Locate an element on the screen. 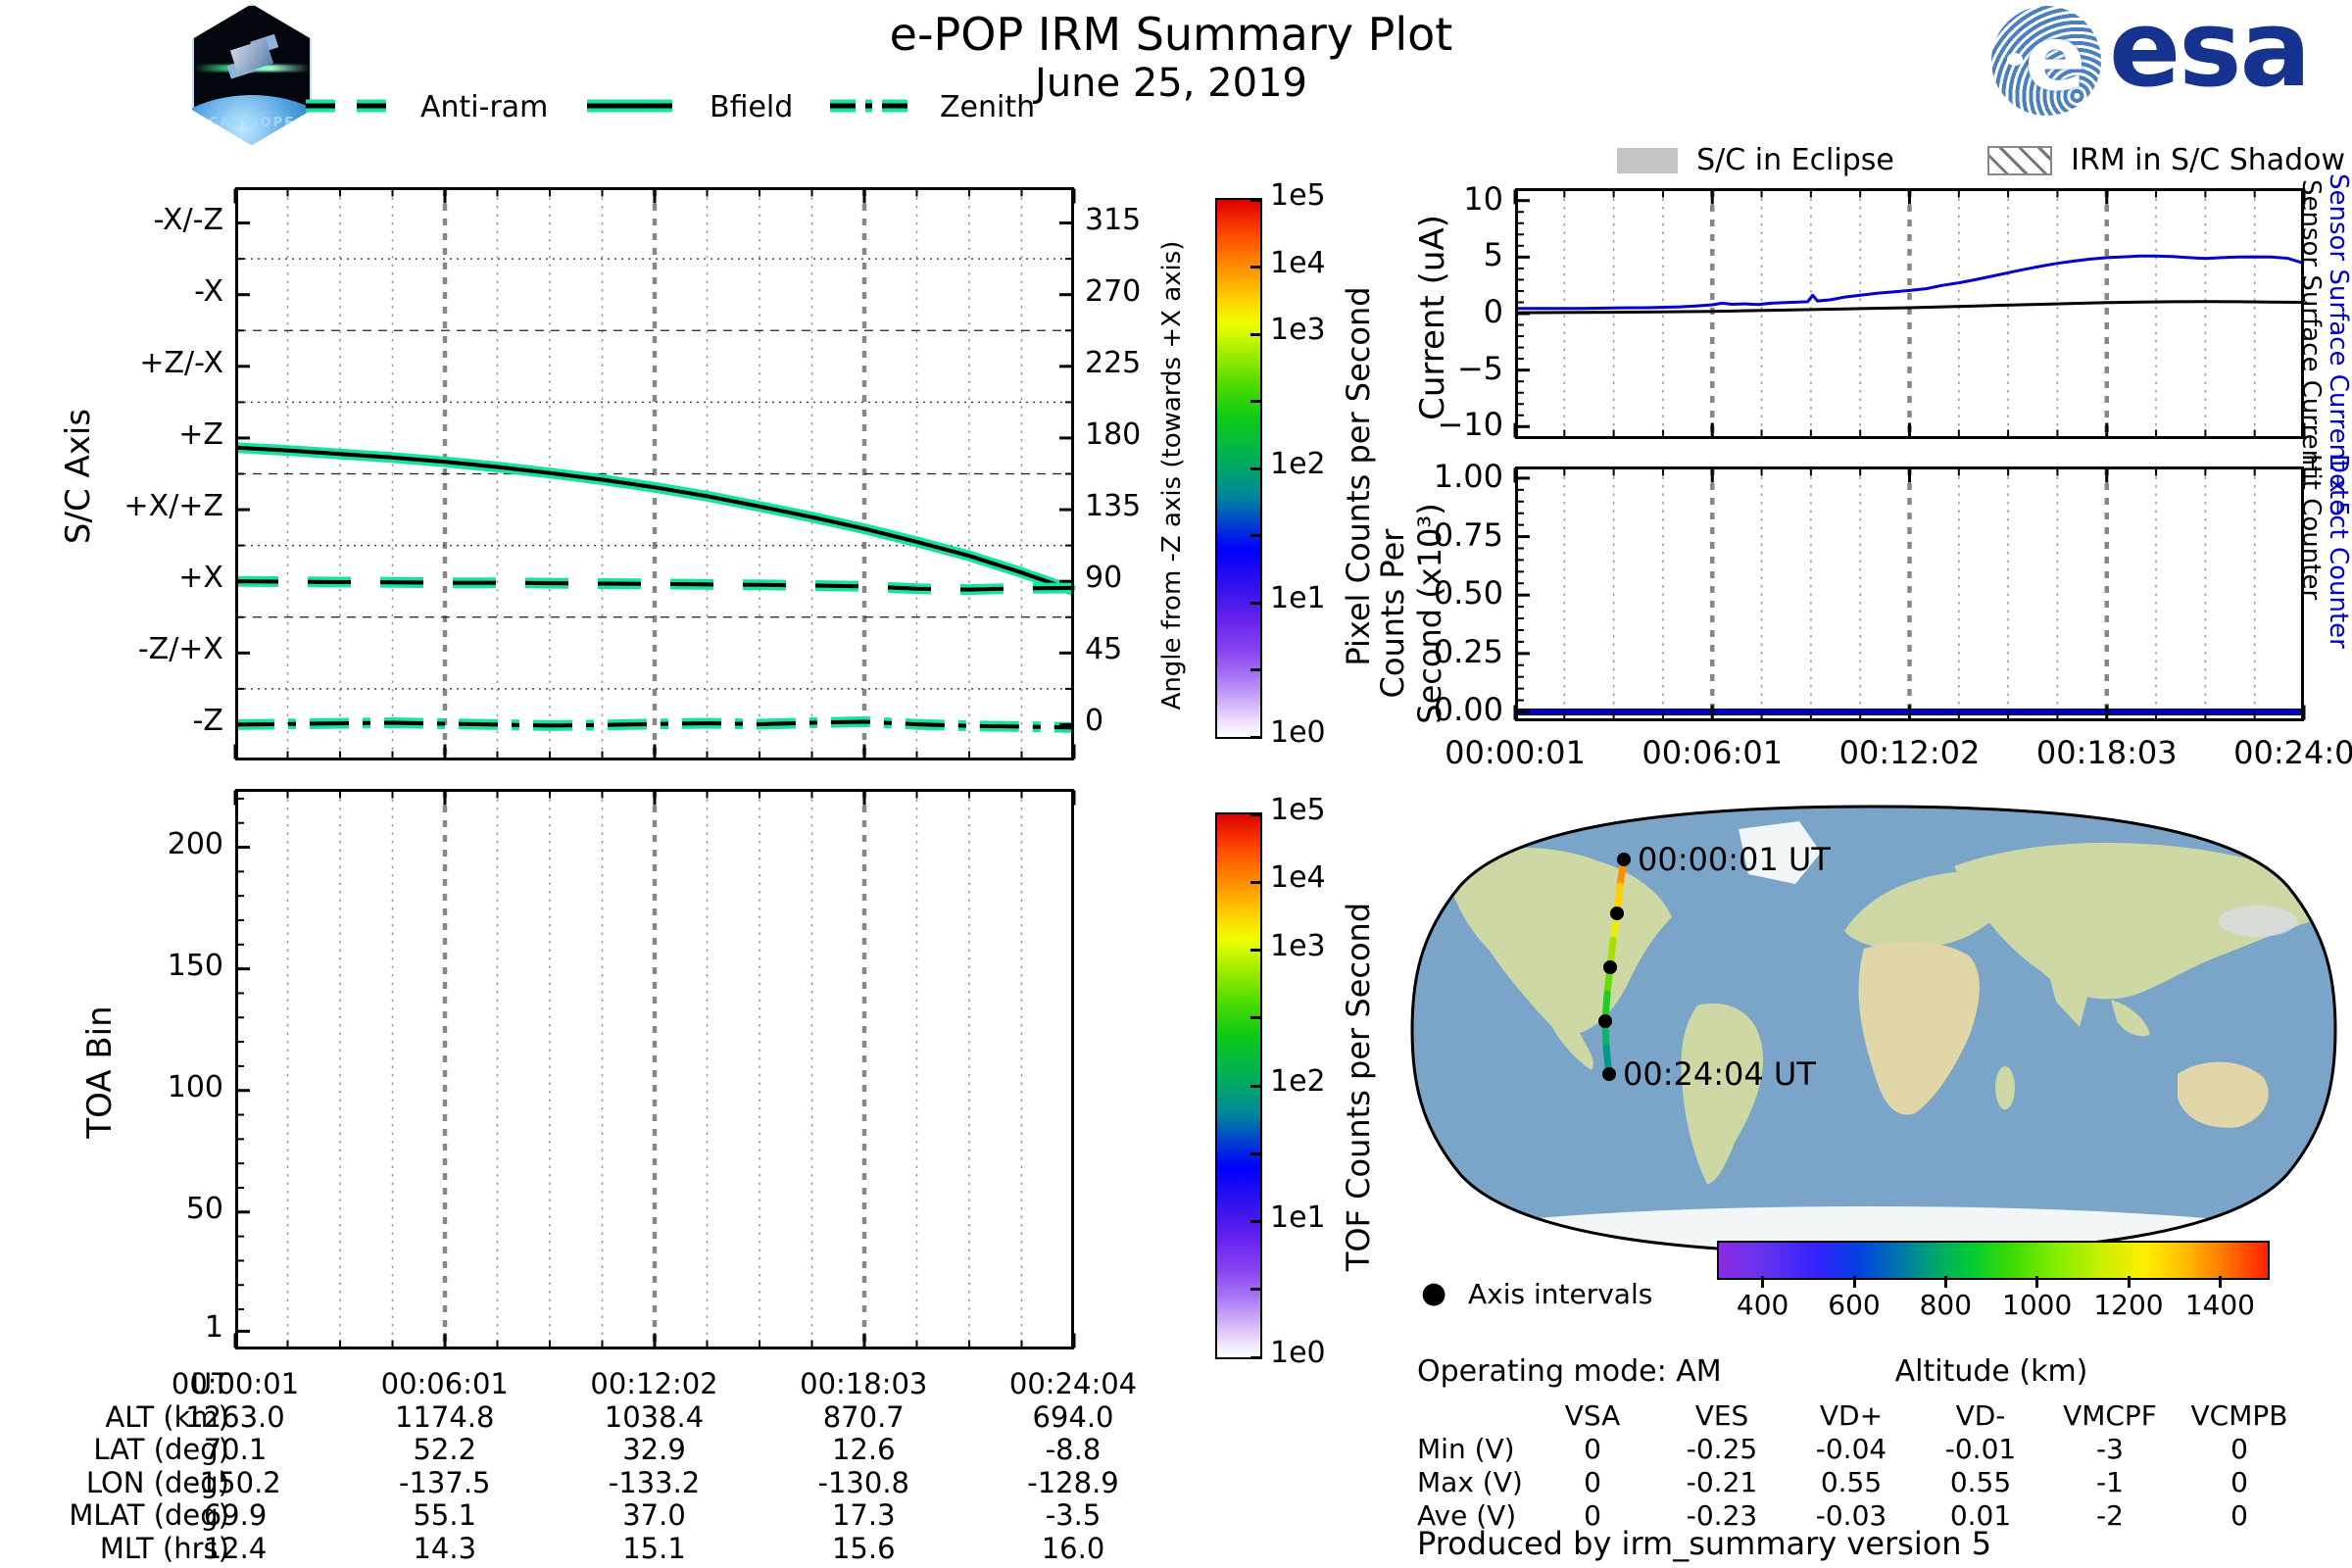  ephemeris-cell: -137.5 is located at coordinates (445, 1482).